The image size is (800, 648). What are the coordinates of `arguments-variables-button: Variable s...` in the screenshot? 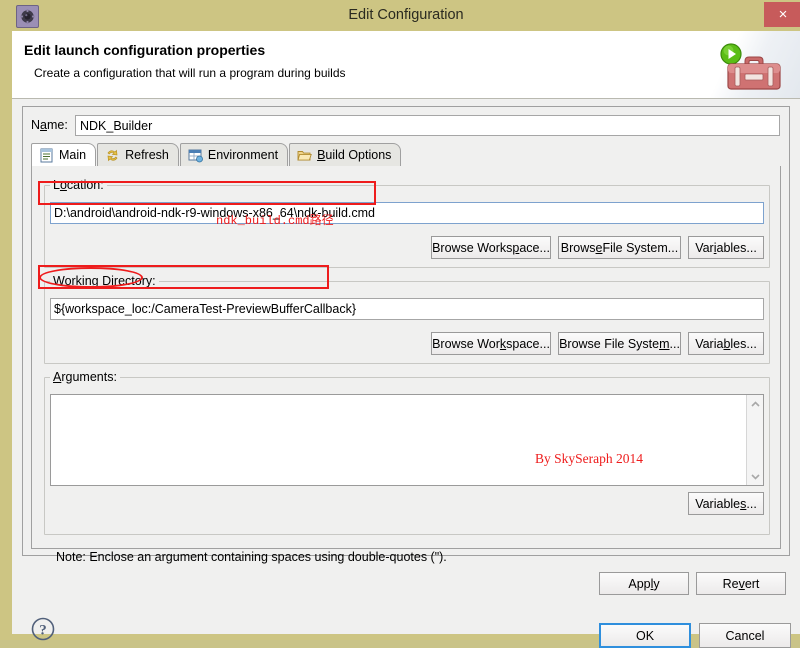 It's located at (726, 503).